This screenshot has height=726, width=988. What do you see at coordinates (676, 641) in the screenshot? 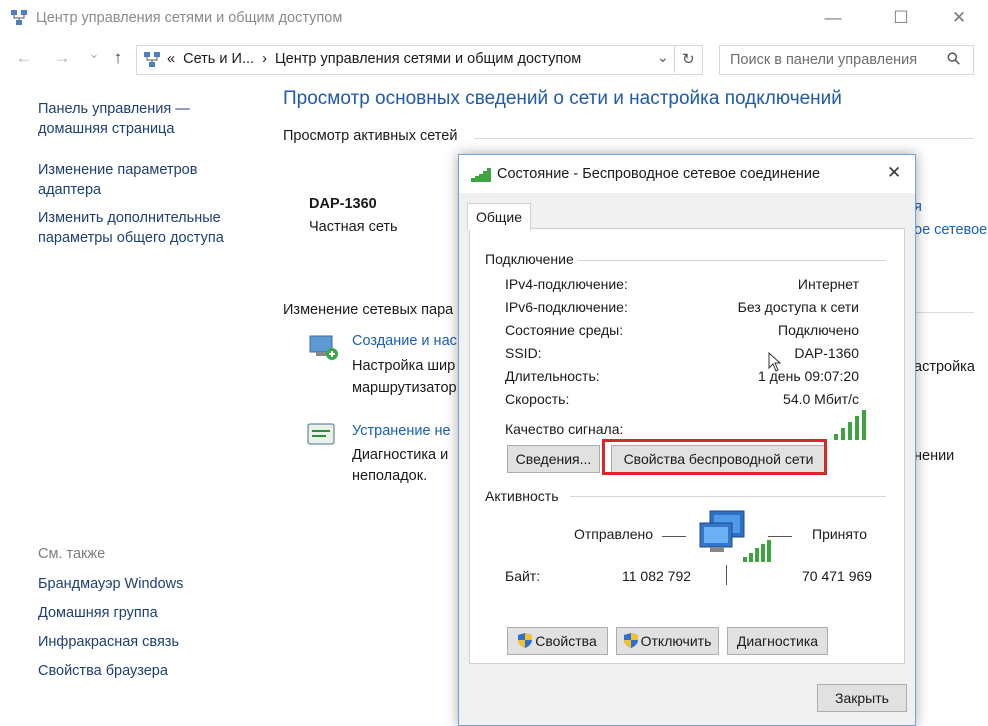
I see `disable-button-label: Отключить` at bounding box center [676, 641].